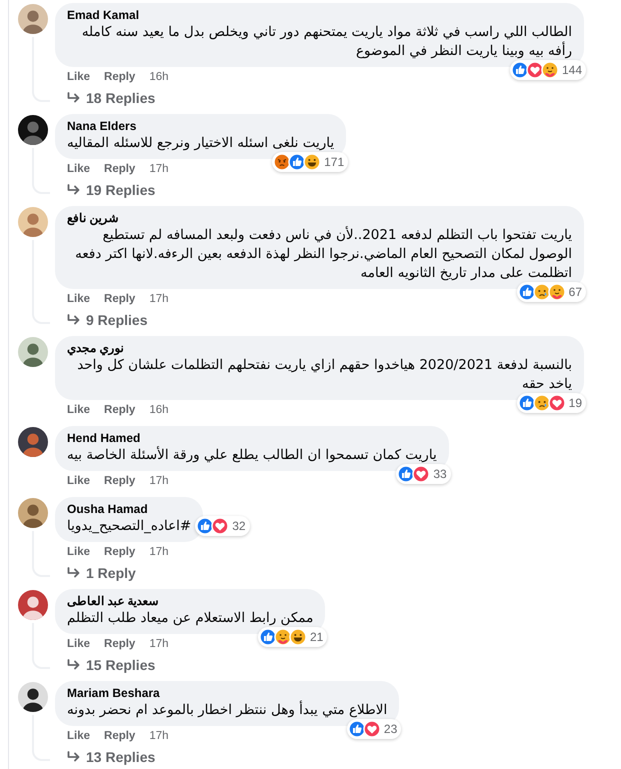 The image size is (621, 769). What do you see at coordinates (319, 348) in the screenshot?
I see `author-name: نوري مجدي` at bounding box center [319, 348].